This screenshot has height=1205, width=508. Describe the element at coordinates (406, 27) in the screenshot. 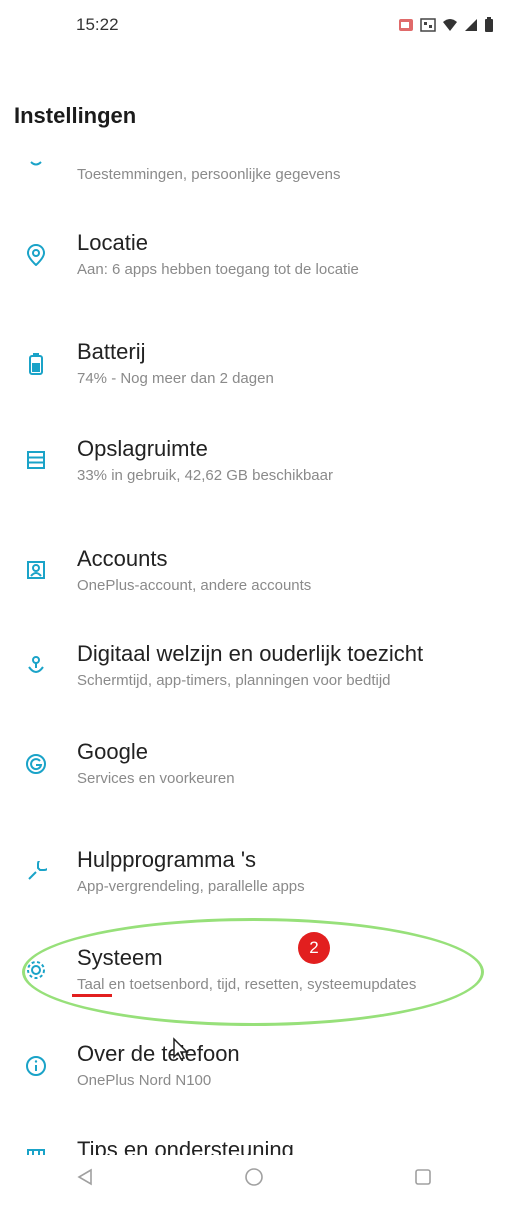

I see `cast-icon` at that location.